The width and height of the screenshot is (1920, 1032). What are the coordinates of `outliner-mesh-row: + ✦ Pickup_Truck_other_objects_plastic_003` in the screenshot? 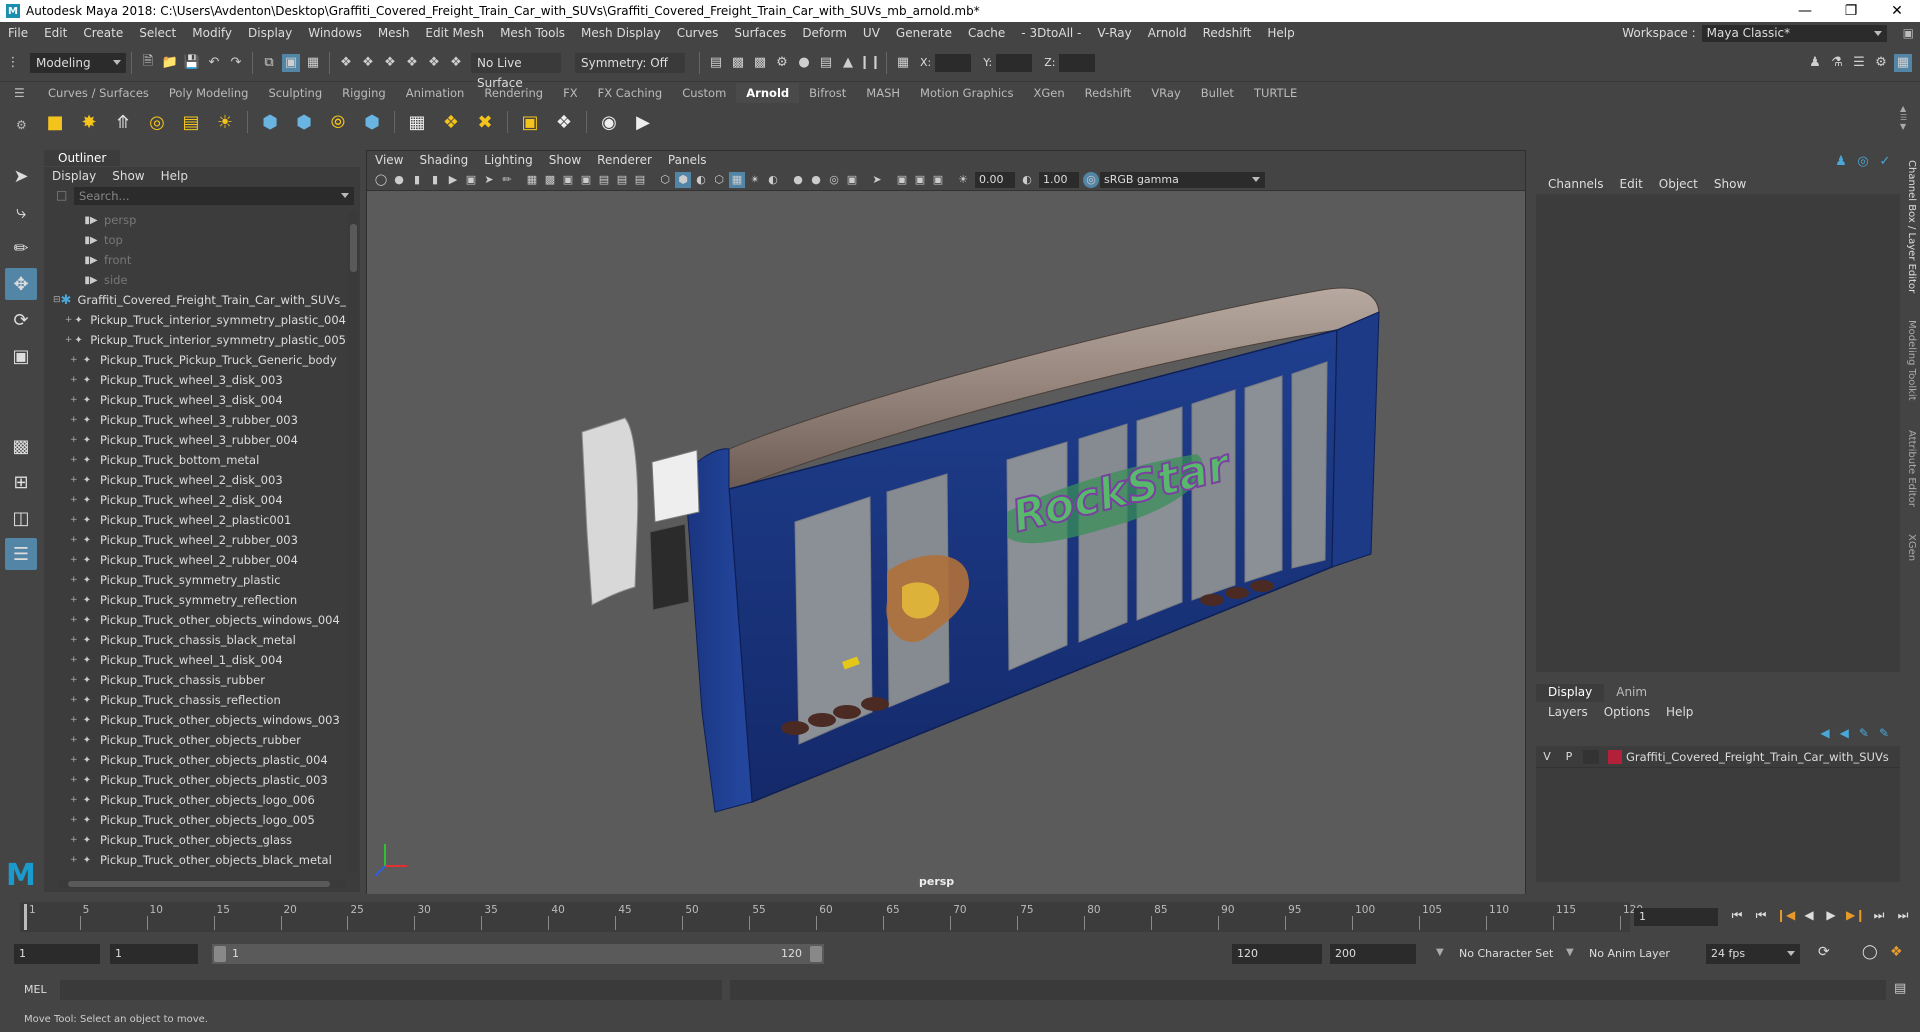 It's located at (195, 780).